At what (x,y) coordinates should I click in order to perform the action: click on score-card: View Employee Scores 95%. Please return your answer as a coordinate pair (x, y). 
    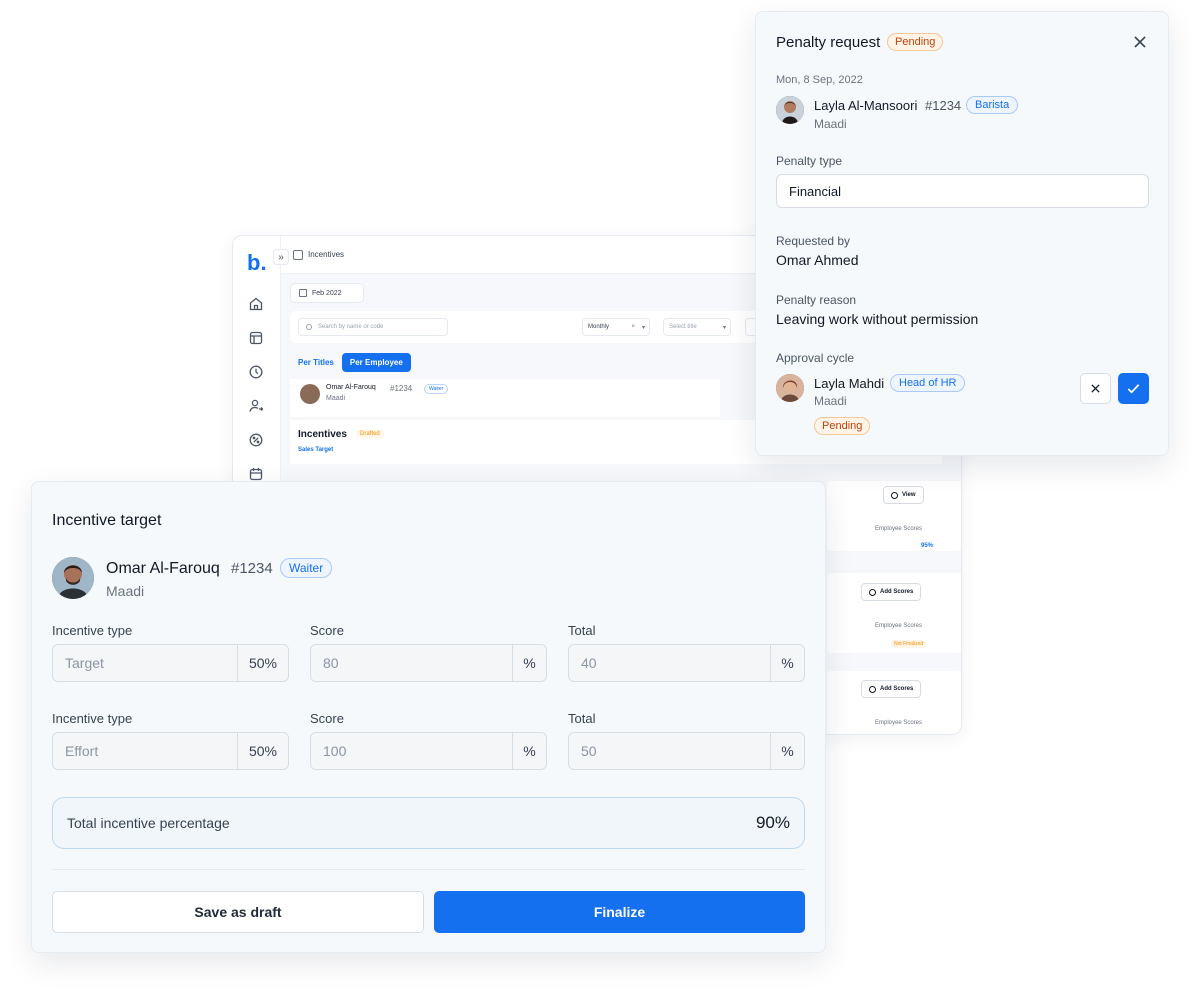
    Looking at the image, I should click on (894, 516).